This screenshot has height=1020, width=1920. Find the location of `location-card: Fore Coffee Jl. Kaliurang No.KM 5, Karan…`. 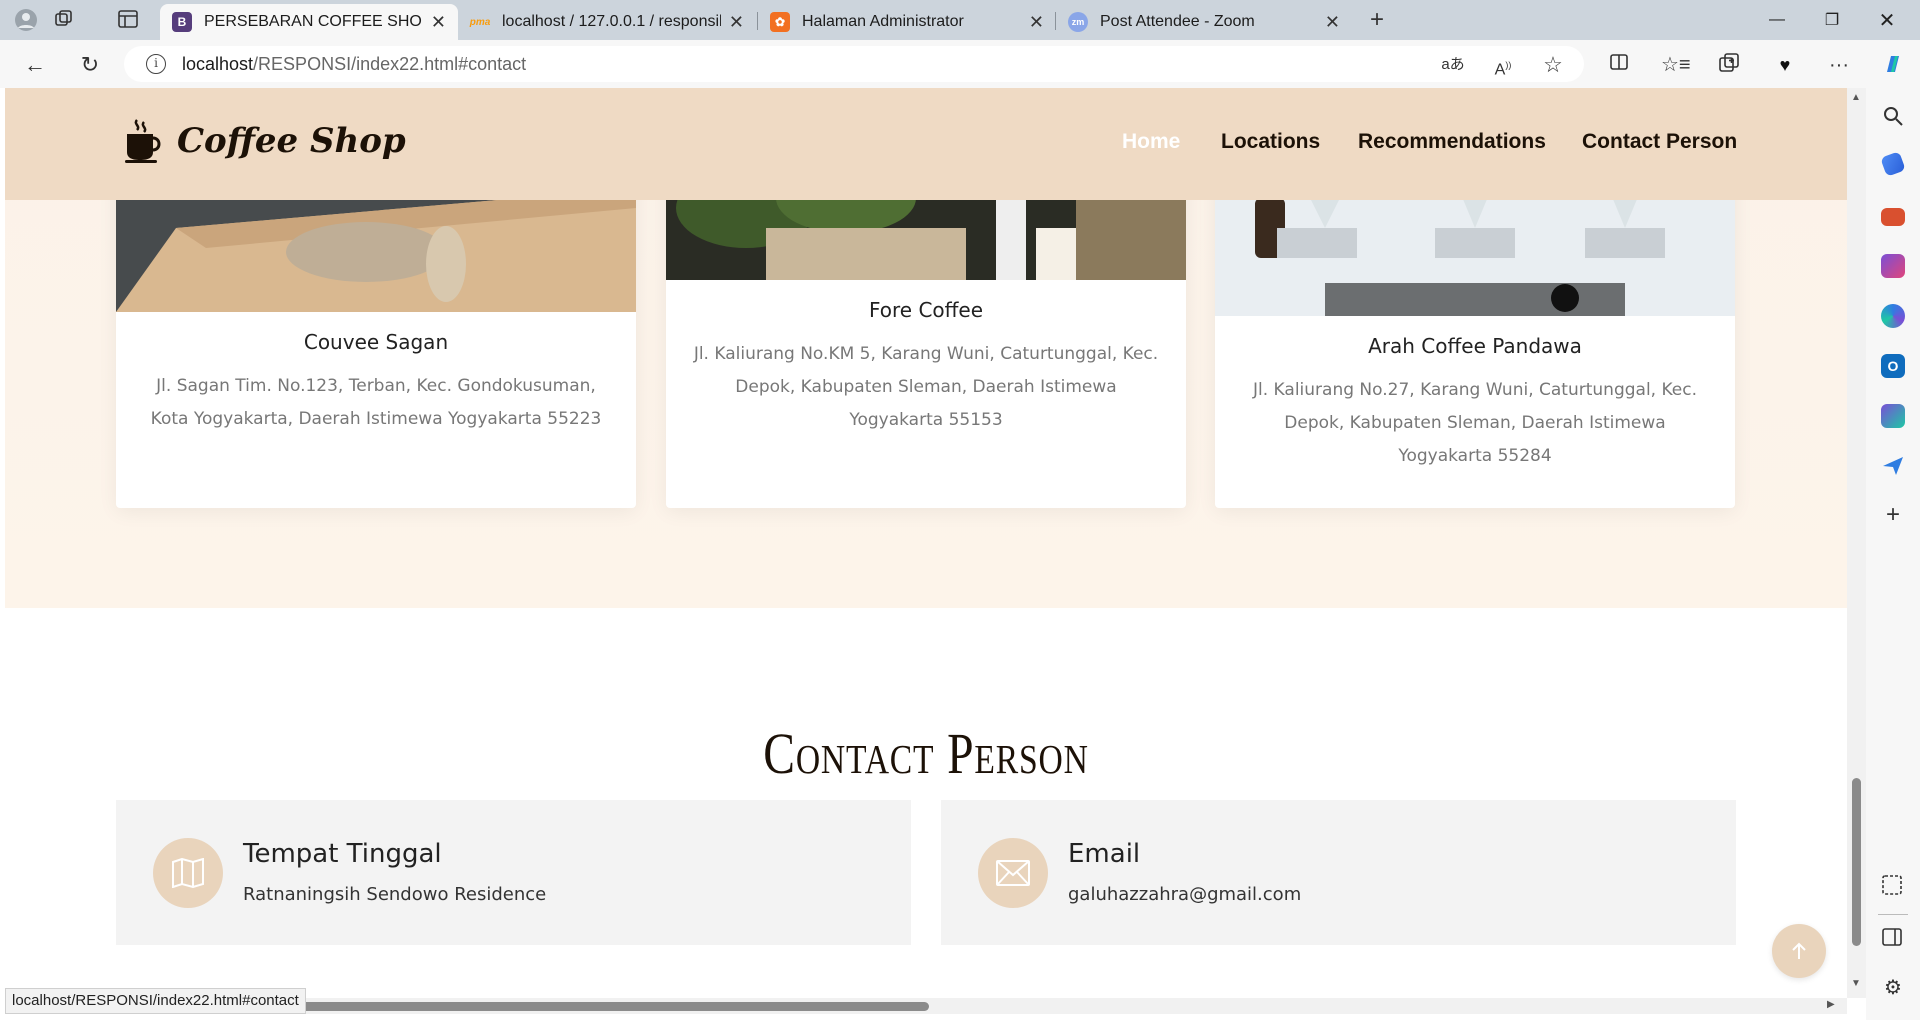

location-card: Fore Coffee Jl. Kaliurang No.KM 5, Karan… is located at coordinates (926, 338).